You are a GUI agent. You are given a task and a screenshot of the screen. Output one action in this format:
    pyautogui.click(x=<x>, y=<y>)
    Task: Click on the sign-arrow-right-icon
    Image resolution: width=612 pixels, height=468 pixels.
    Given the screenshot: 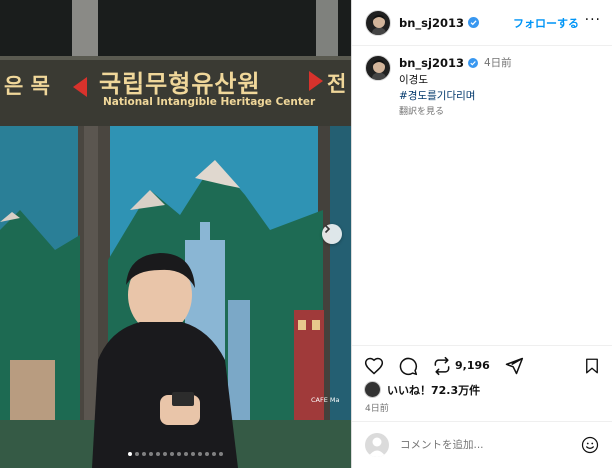 What is the action you would take?
    pyautogui.click(x=316, y=81)
    